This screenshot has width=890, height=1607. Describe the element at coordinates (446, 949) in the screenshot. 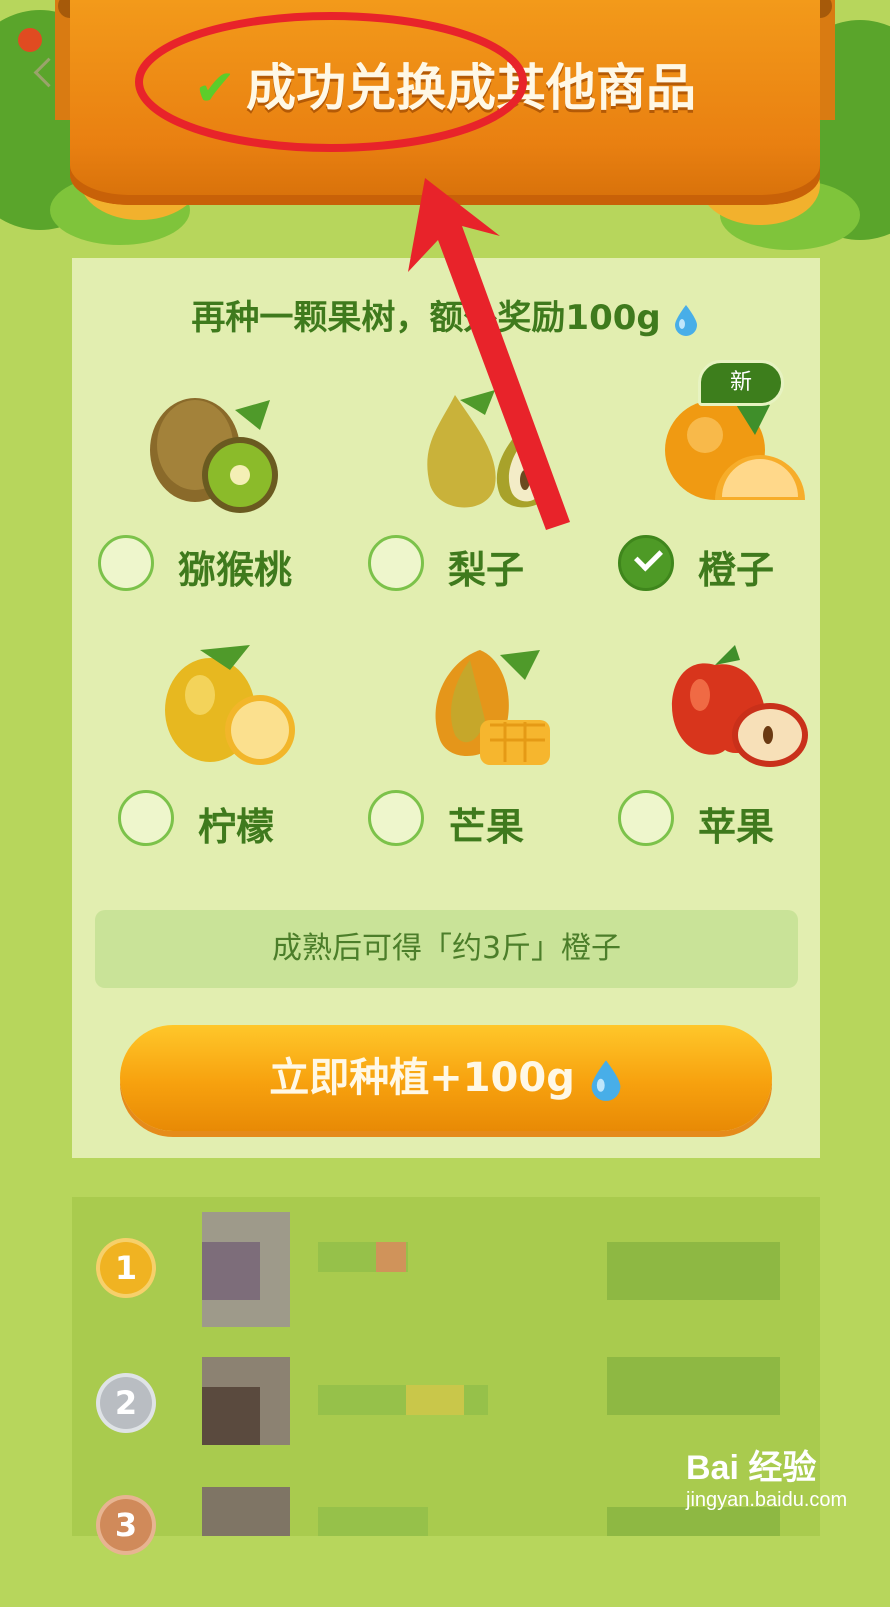

I see `yield-info: 成熟后可得「约3斤」橙子` at that location.